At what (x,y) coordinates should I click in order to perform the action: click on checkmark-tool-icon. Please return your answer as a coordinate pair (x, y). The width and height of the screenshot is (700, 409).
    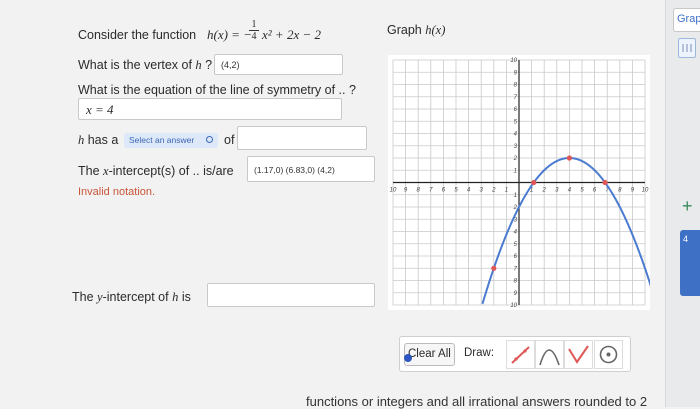
    Looking at the image, I should click on (578, 354).